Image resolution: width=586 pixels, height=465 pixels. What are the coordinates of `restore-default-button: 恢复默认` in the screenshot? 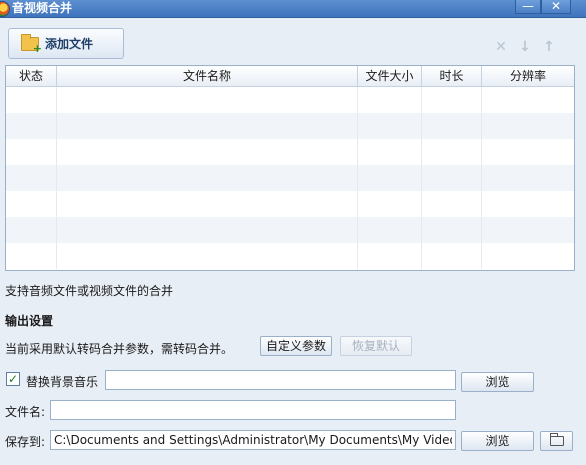 It's located at (376, 346).